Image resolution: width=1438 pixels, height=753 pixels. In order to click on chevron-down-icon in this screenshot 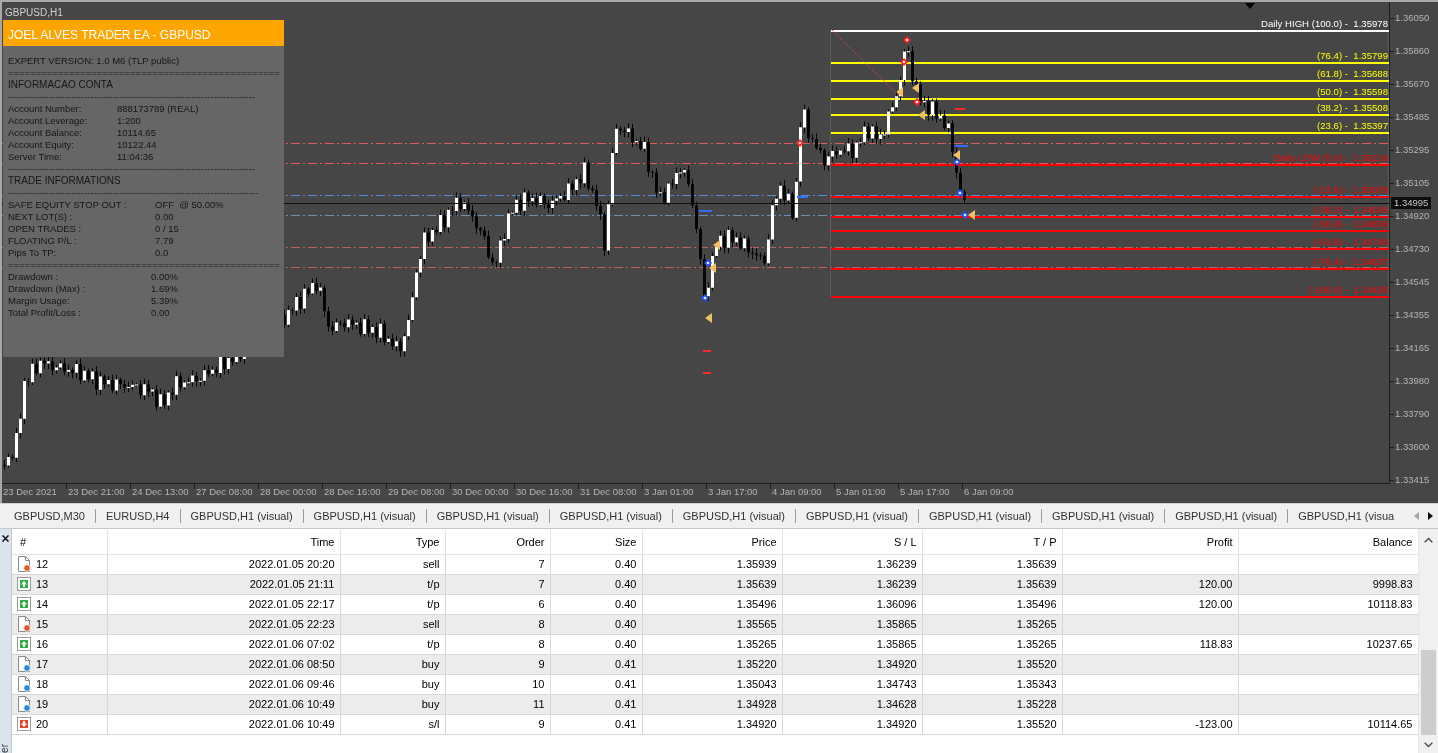, I will do `click(1428, 745)`.